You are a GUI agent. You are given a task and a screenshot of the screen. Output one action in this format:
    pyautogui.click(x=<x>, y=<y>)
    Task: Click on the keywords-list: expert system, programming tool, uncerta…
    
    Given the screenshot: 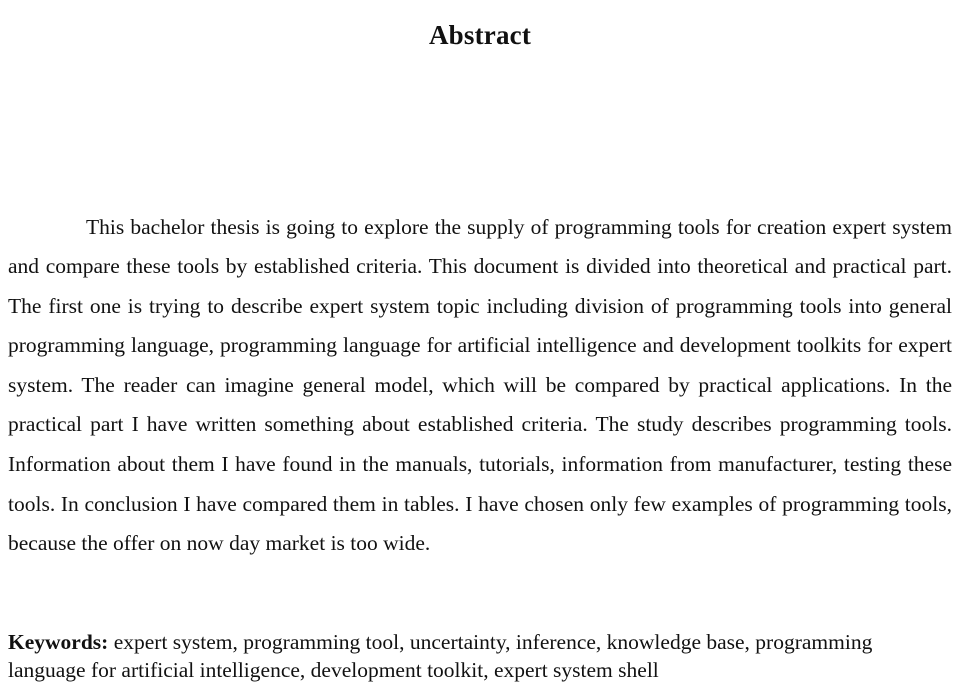 What is the action you would take?
    pyautogui.click(x=440, y=655)
    